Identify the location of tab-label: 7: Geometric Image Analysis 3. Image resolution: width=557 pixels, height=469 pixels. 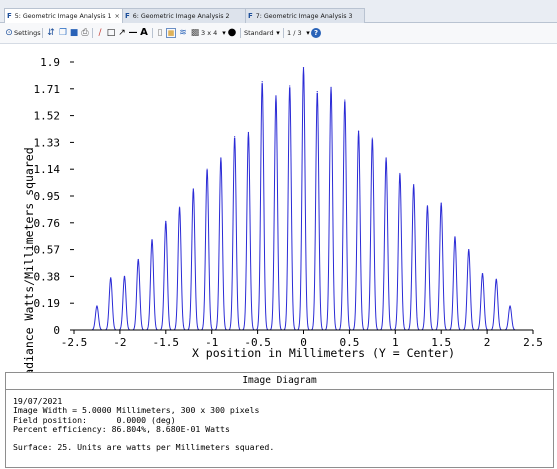
(304, 16).